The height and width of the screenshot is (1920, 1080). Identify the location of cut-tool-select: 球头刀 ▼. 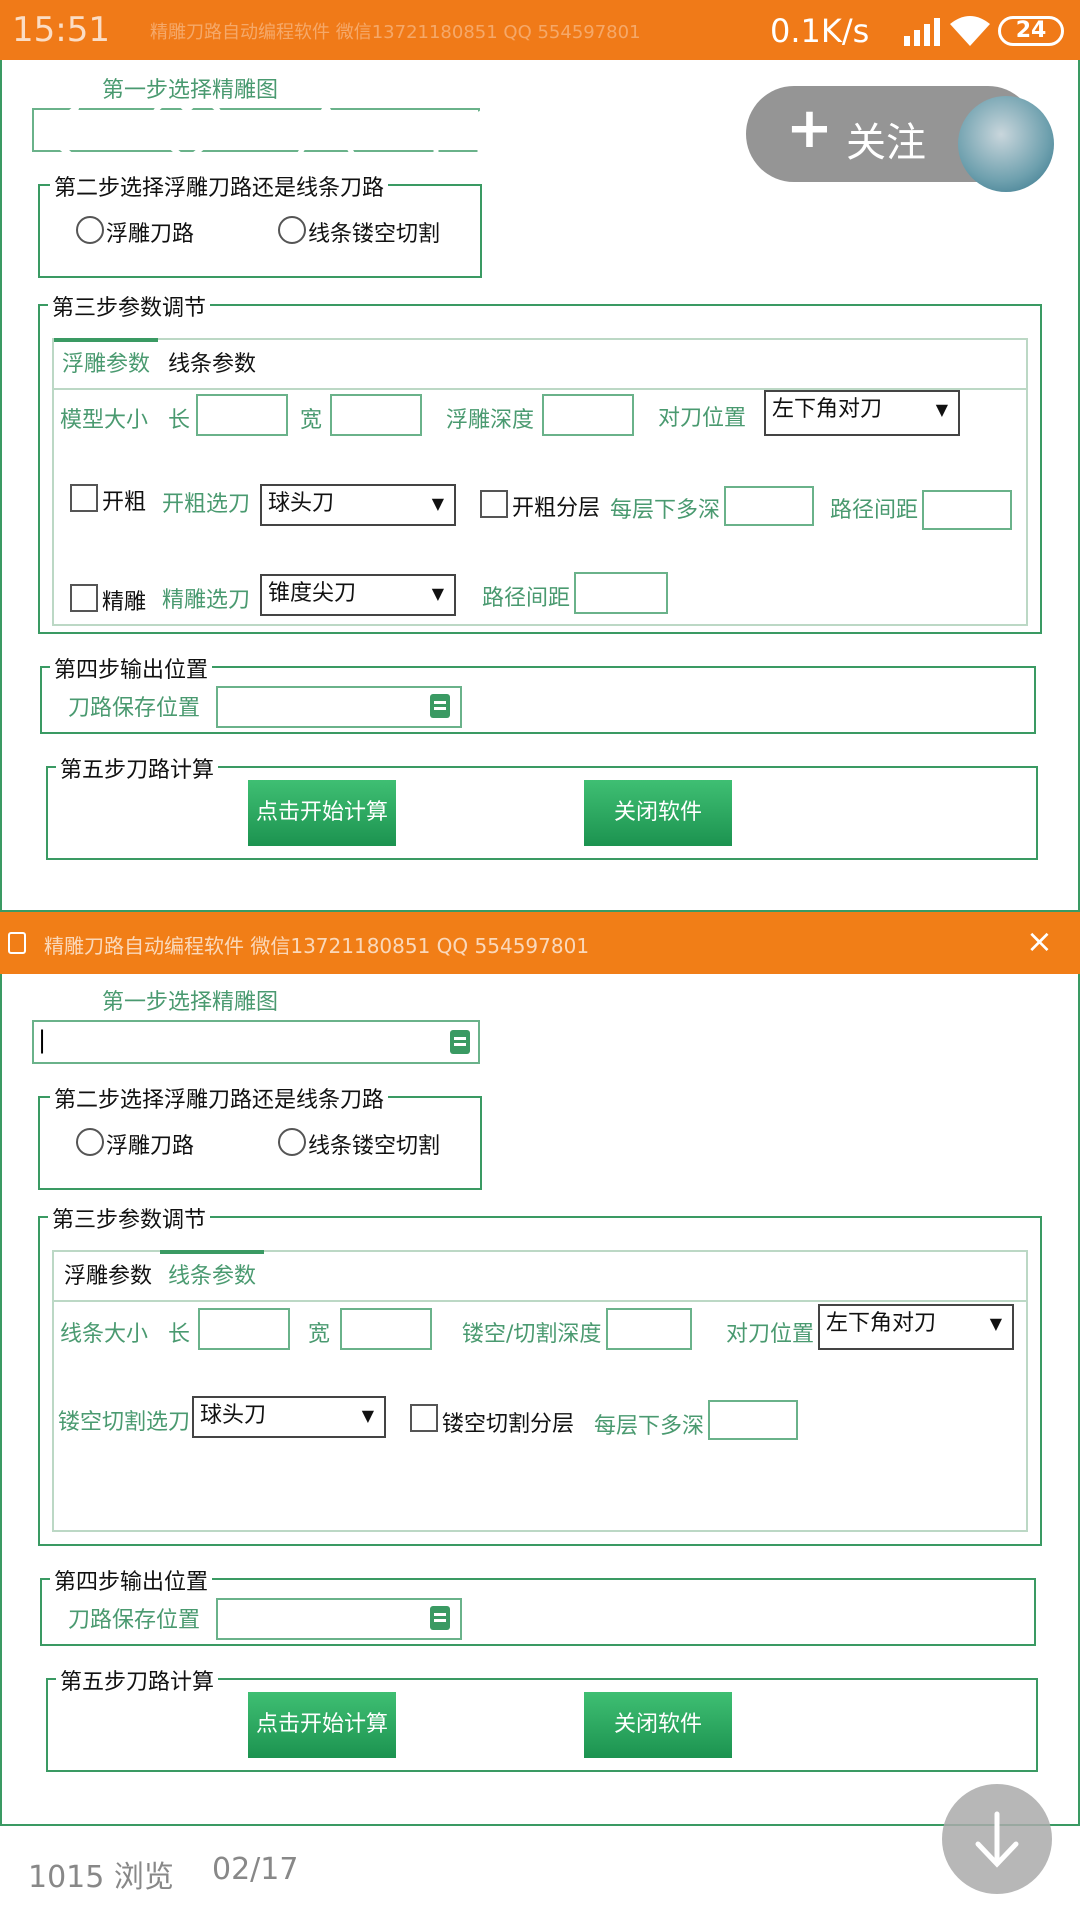
(289, 1417).